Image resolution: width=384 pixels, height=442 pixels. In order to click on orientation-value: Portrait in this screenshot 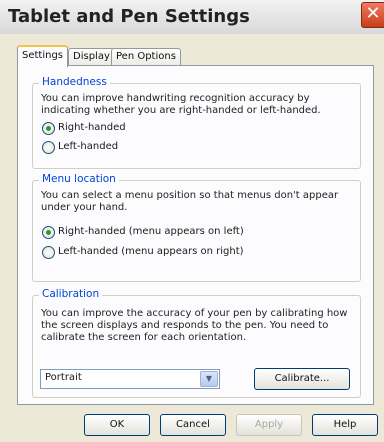, I will do `click(63, 377)`.